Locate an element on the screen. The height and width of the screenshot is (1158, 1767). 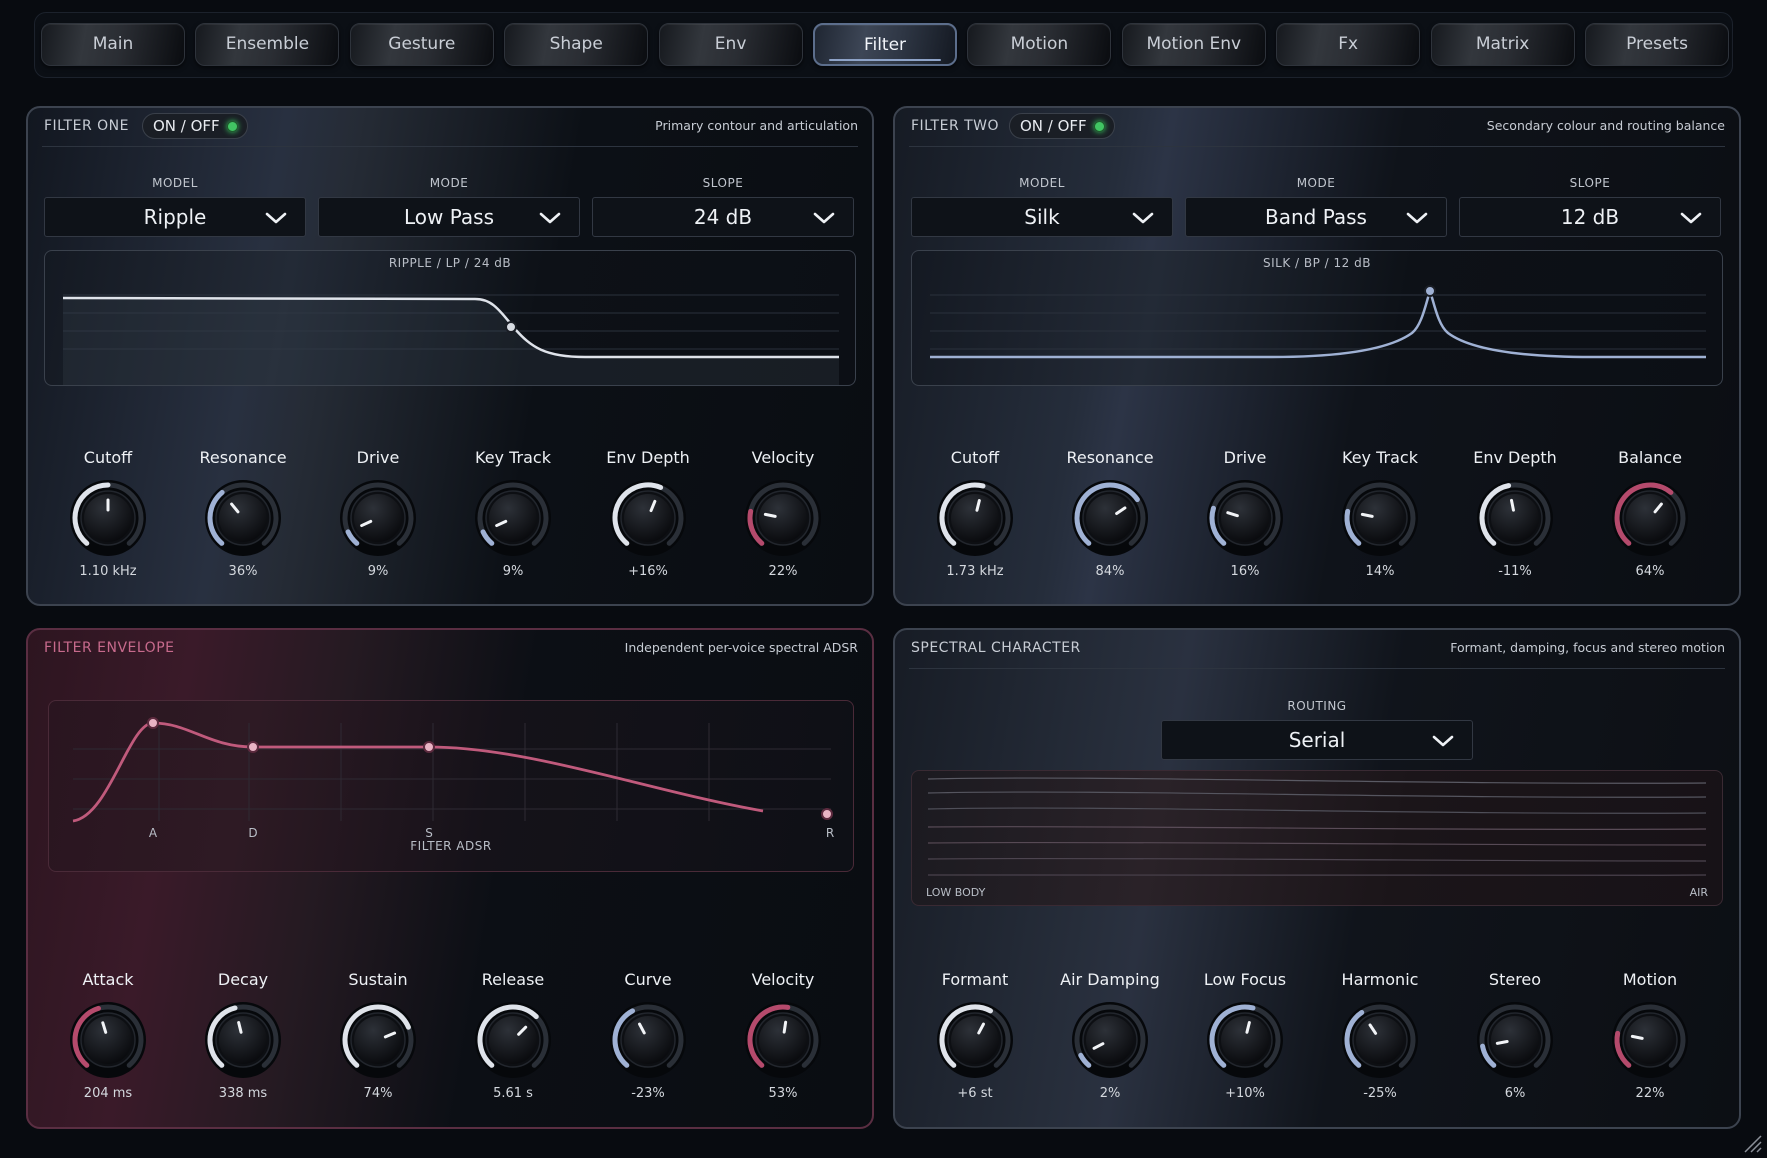
filter-two-power-toggle: ON / OFF is located at coordinates (1062, 126).